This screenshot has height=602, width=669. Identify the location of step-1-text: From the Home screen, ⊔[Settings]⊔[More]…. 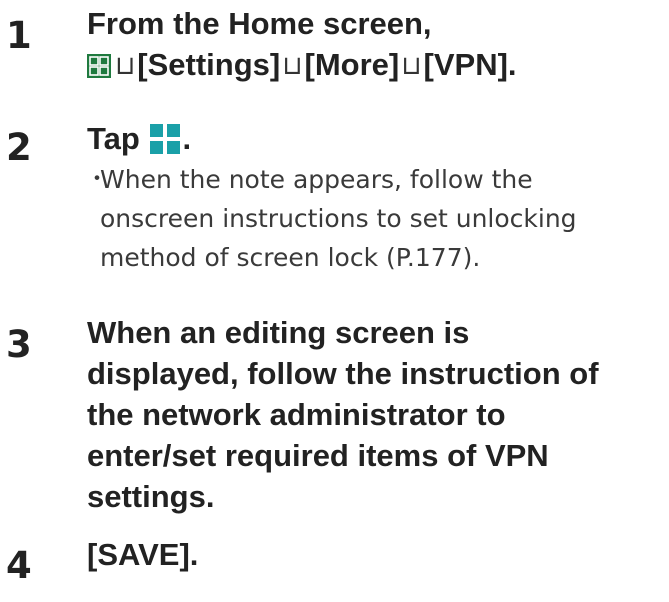
(378, 45).